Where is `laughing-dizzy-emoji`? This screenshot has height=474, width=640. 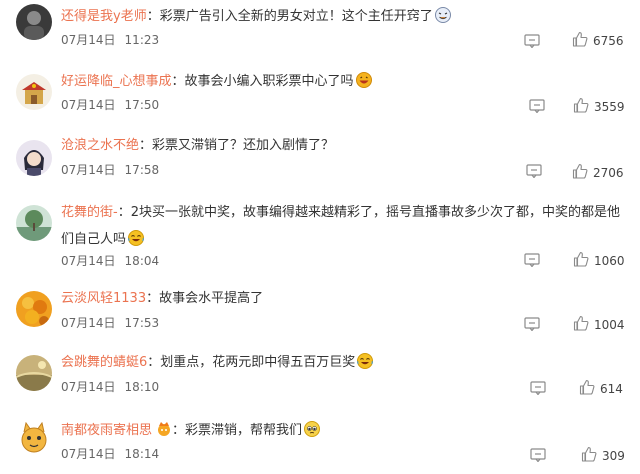
laughing-dizzy-emoji is located at coordinates (442, 15).